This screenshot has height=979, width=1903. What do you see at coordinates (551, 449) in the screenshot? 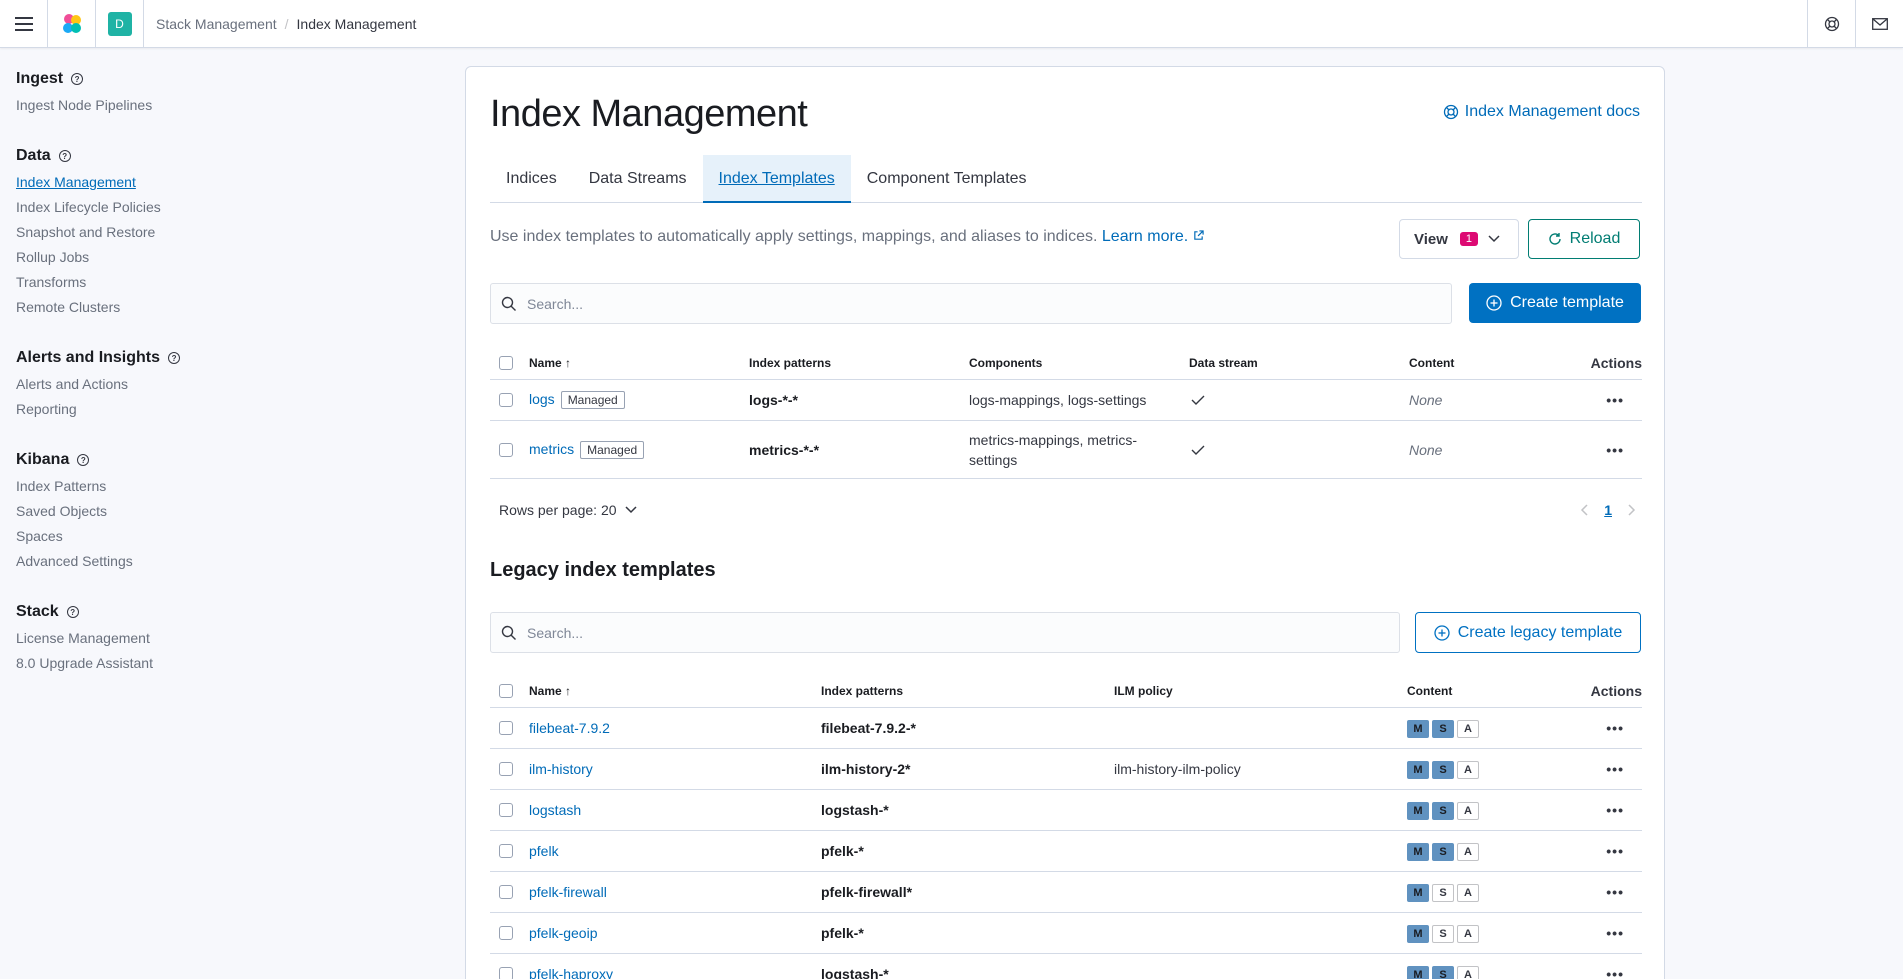
I see `template-name-link: metrics` at bounding box center [551, 449].